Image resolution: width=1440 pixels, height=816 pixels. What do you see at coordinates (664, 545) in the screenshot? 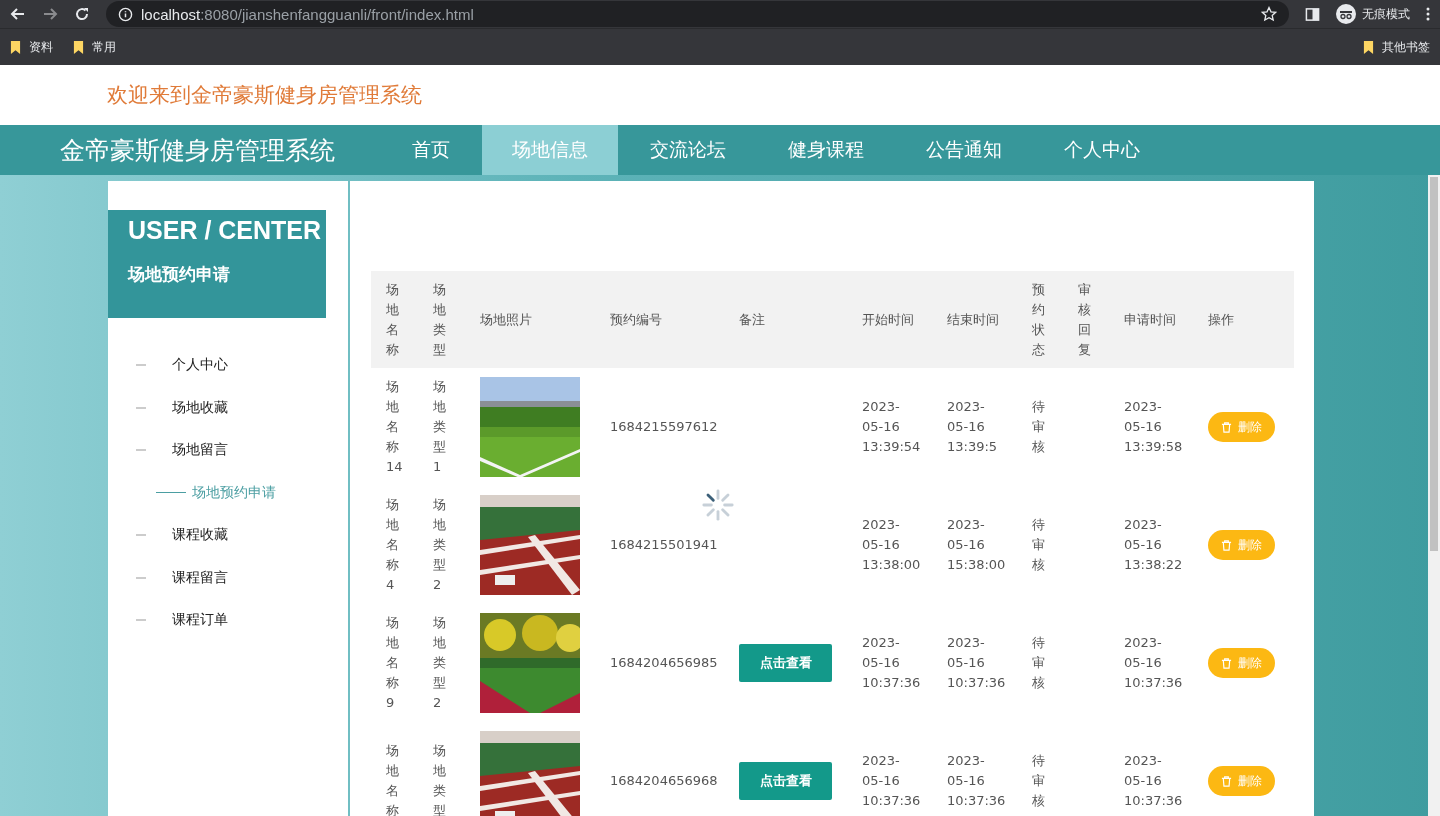
I see `table-cell-text: 1684215501941` at bounding box center [664, 545].